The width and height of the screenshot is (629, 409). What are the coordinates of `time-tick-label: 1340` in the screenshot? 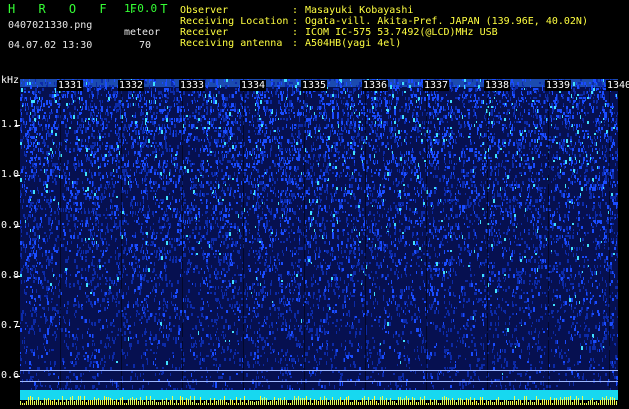 It's located at (617, 85).